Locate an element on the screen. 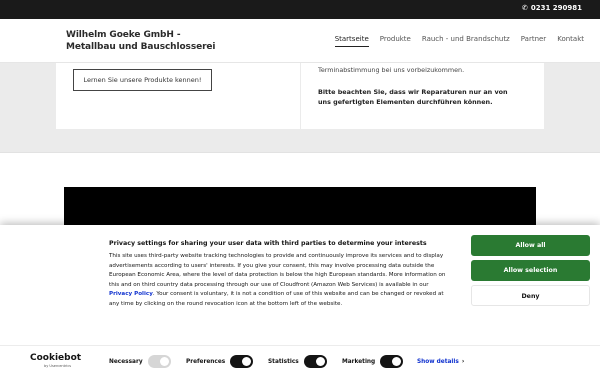 Image resolution: width=600 pixels, height=375 pixels. allow-all-button: Allow all is located at coordinates (530, 245).